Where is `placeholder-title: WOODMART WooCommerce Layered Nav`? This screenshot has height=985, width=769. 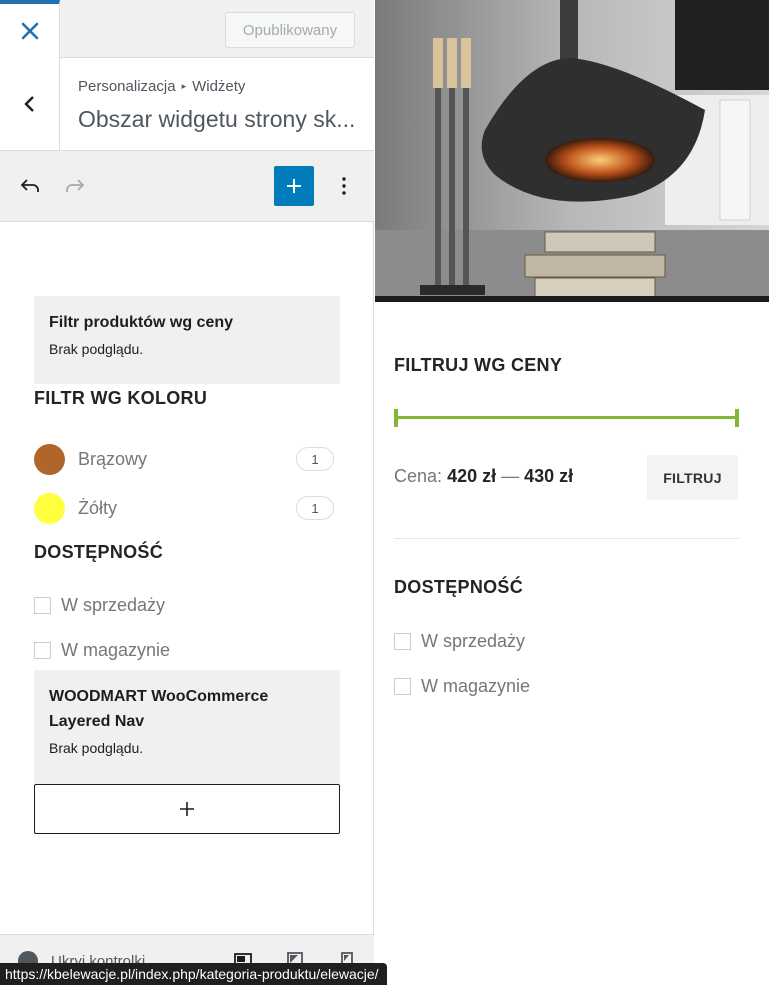
placeholder-title: WOODMART WooCommerce Layered Nav is located at coordinates (159, 709).